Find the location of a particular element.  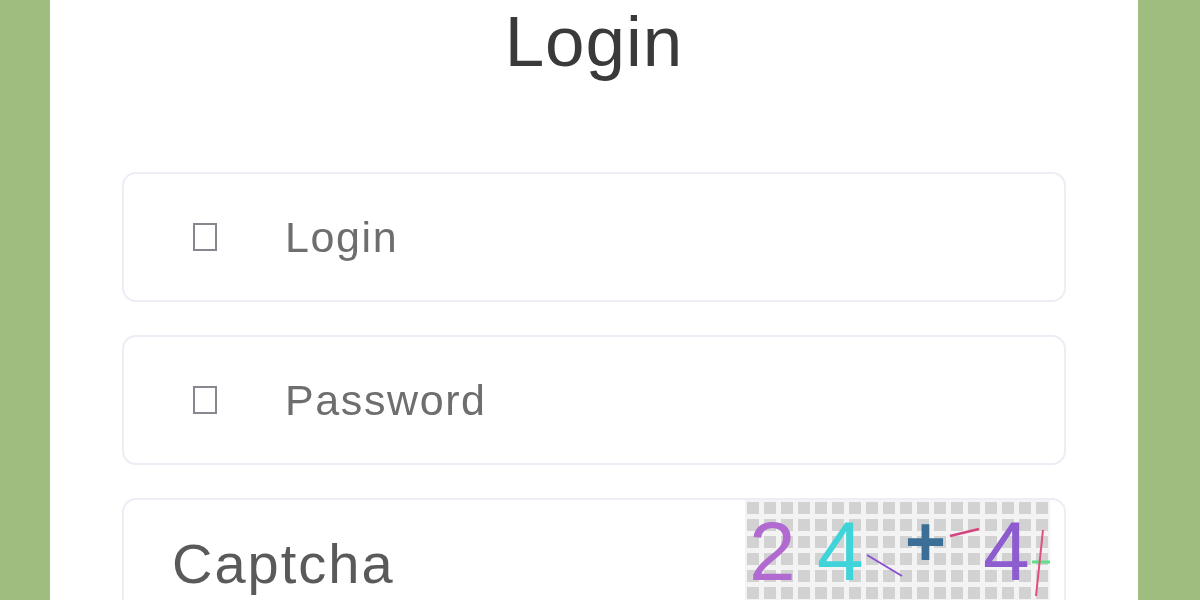

captcha-character: + is located at coordinates (925, 542).